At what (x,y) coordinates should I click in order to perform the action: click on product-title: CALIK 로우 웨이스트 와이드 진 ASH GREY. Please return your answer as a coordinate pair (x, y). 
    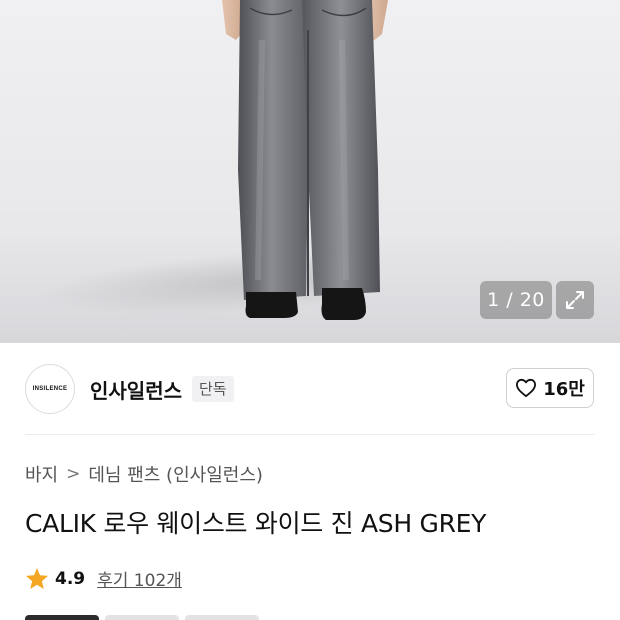
    Looking at the image, I should click on (256, 523).